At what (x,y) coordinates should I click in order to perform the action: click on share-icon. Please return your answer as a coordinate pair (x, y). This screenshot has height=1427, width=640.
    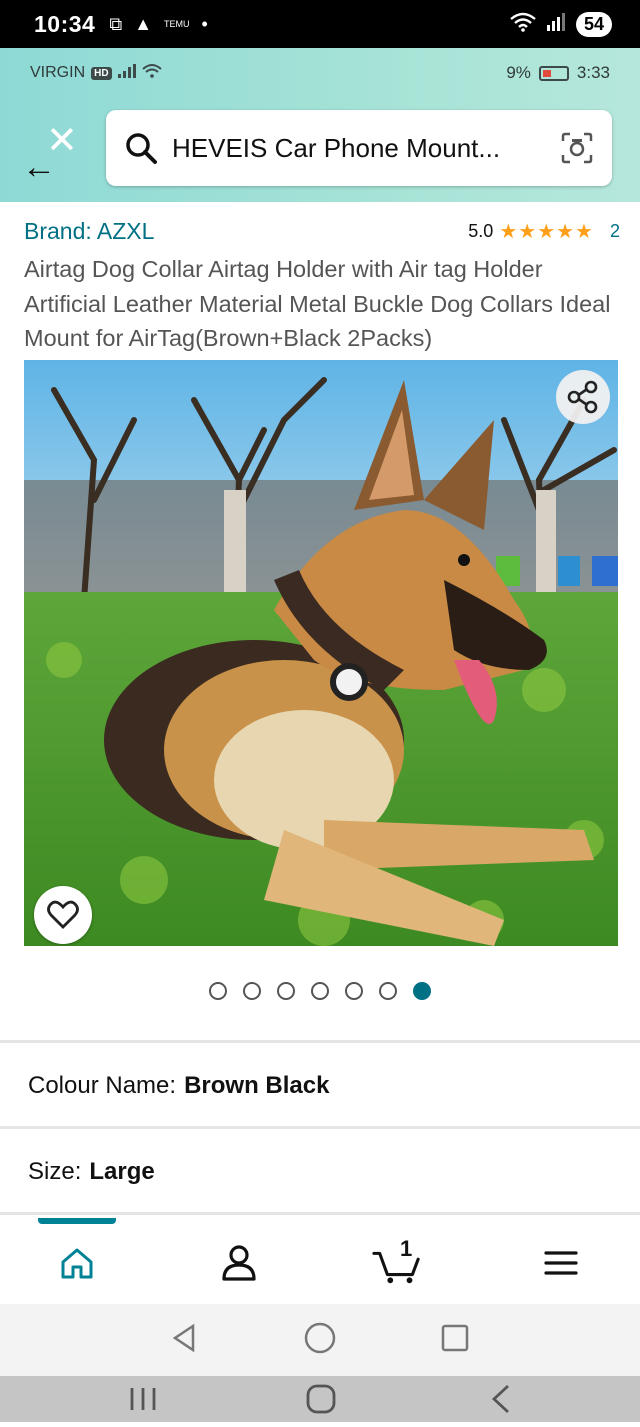
    Looking at the image, I should click on (582, 397).